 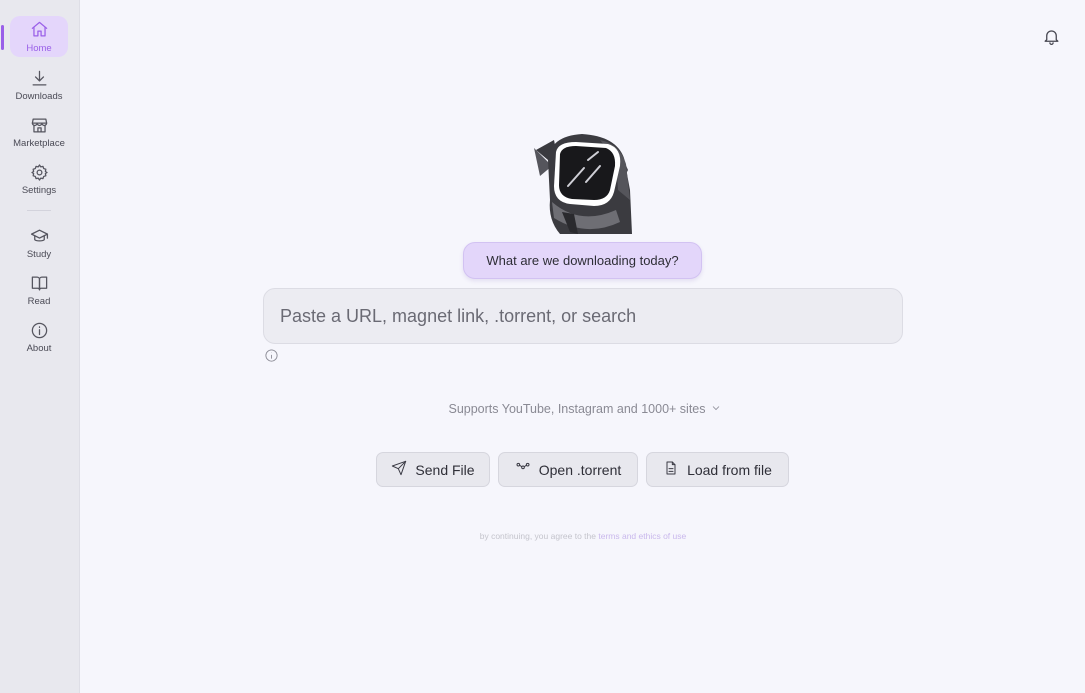 I want to click on mascot-image, so click(x=582, y=182).